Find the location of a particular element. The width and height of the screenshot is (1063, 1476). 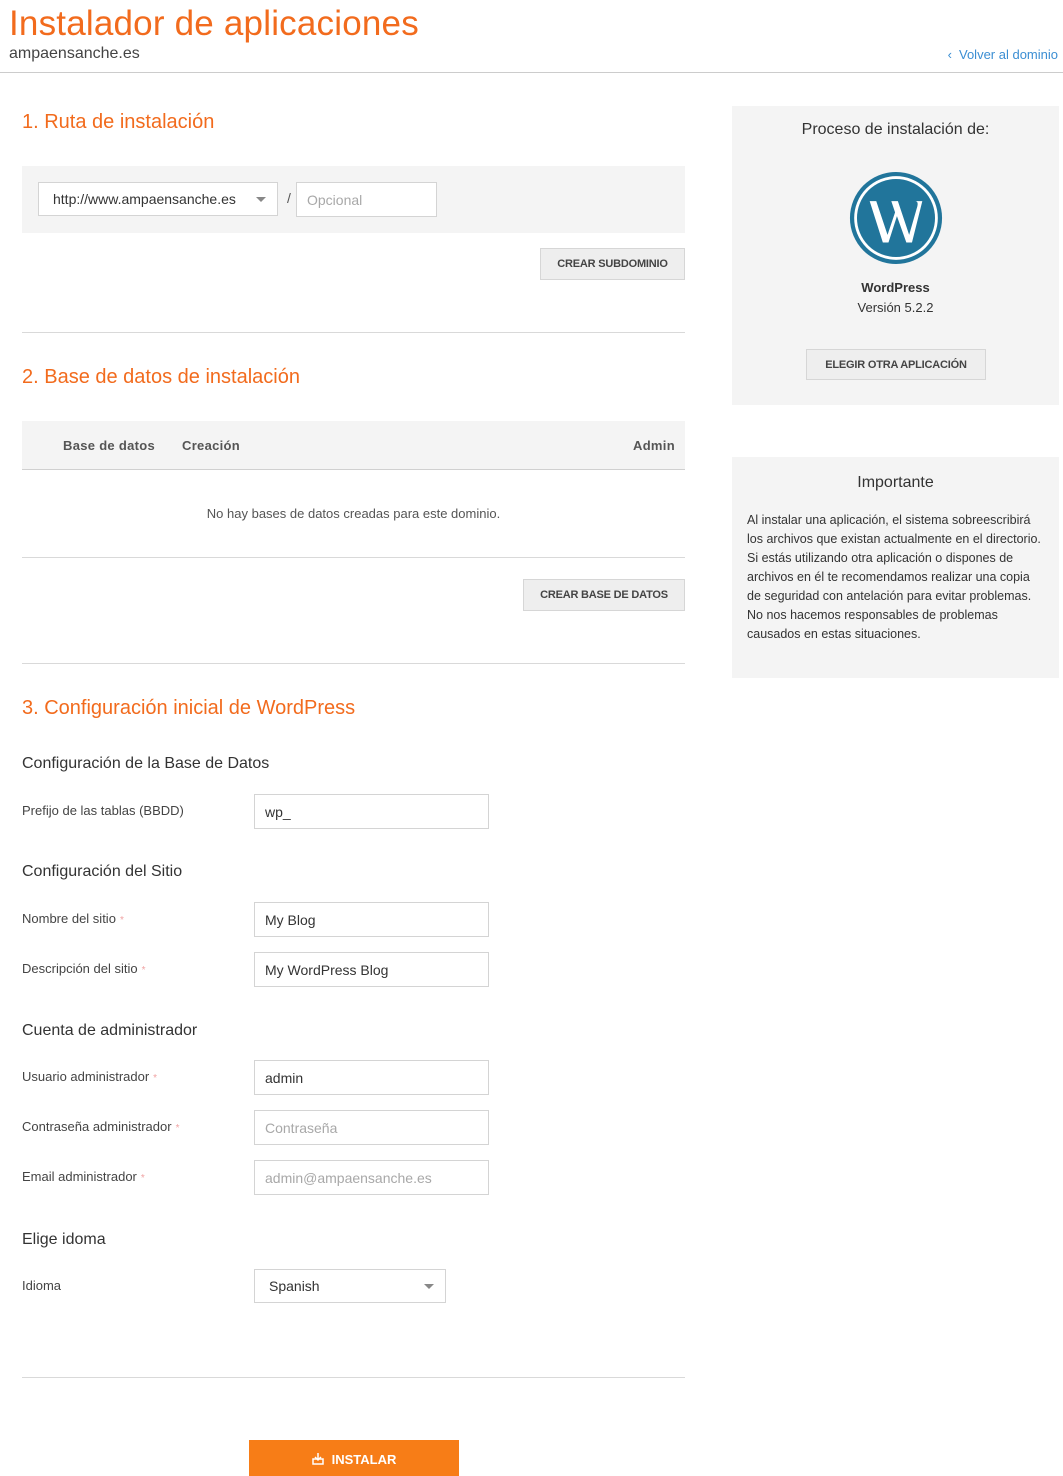

app-version: Versión 5.2.2 is located at coordinates (895, 307).